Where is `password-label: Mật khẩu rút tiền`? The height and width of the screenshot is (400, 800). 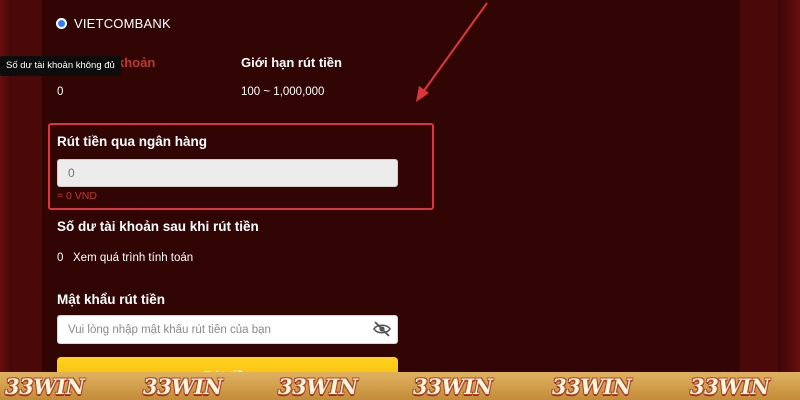
password-label: Mật khẩu rút tiền is located at coordinates (111, 299).